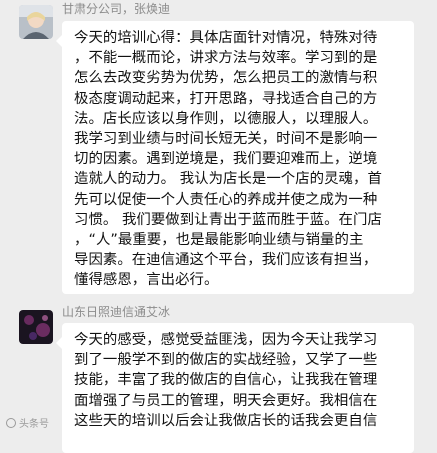 This screenshot has width=437, height=453. What do you see at coordinates (226, 420) in the screenshot?
I see `message-line: 这些天的培训以后会让我做店长的话我会更自信` at bounding box center [226, 420].